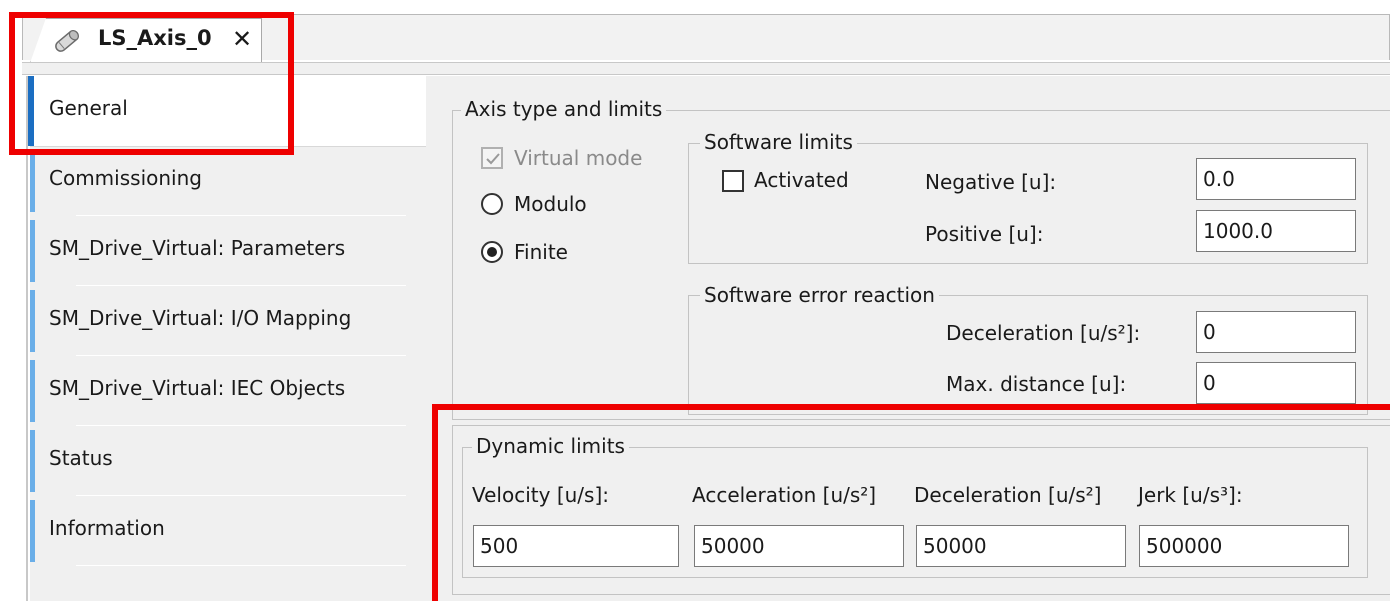 The image size is (1390, 601). What do you see at coordinates (541, 252) in the screenshot?
I see `finite-label: Finite` at bounding box center [541, 252].